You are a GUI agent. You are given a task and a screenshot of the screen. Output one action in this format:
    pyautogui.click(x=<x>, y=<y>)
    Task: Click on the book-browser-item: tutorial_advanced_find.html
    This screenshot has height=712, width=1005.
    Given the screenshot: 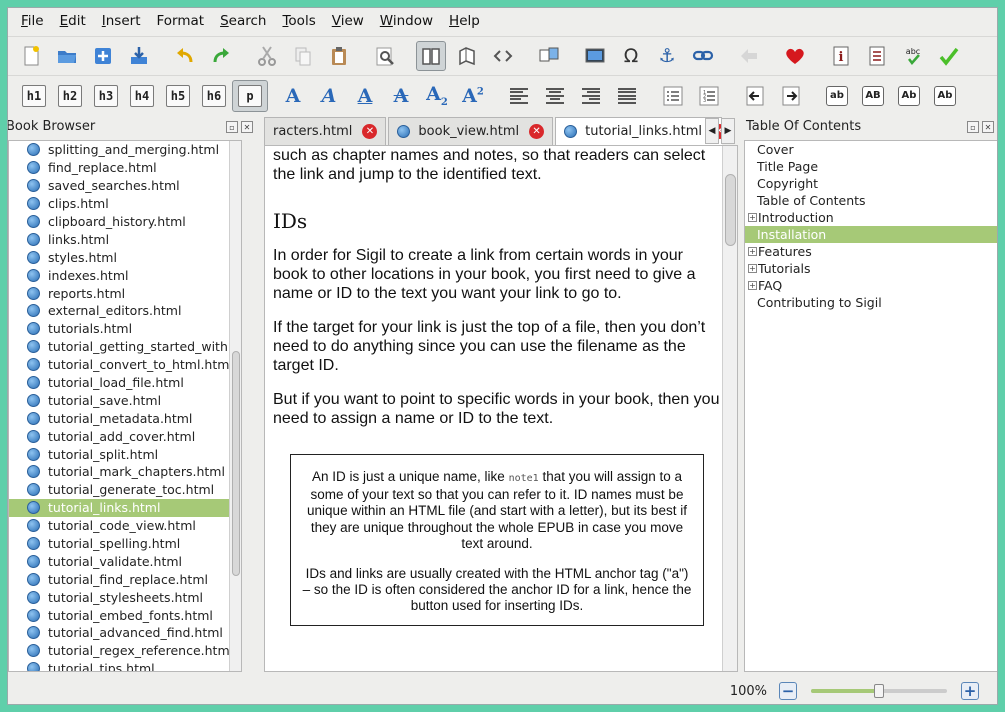 What is the action you would take?
    pyautogui.click(x=119, y=633)
    